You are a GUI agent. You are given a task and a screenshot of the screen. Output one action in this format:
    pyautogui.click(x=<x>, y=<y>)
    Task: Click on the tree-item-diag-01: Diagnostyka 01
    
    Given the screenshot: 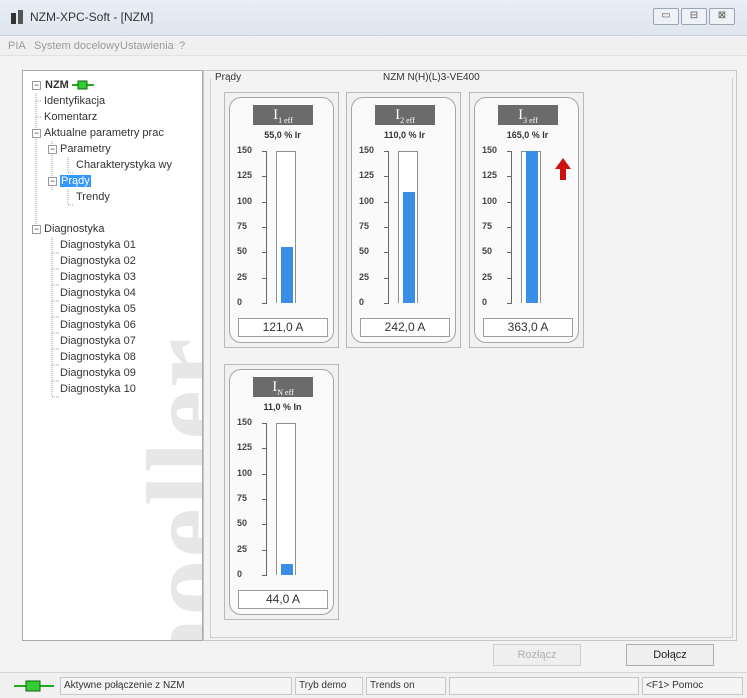 What is the action you would take?
    pyautogui.click(x=98, y=245)
    